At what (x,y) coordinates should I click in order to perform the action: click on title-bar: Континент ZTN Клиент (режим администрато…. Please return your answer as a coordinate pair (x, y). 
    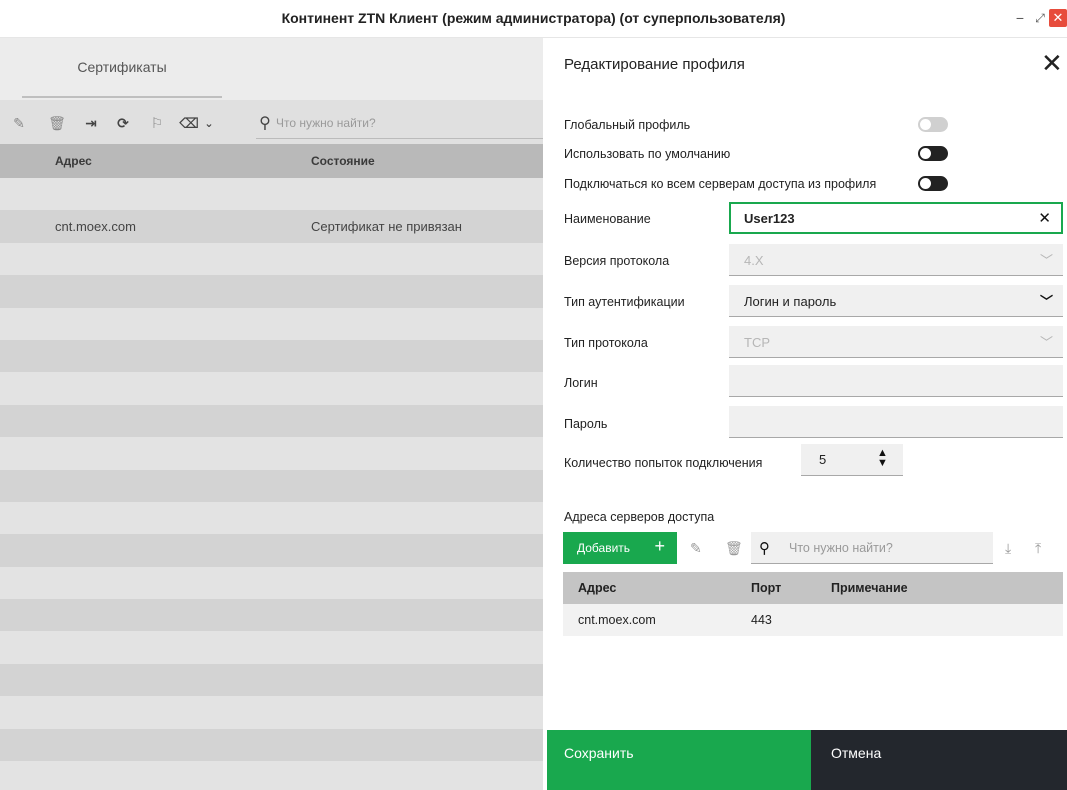
    Looking at the image, I should click on (533, 19).